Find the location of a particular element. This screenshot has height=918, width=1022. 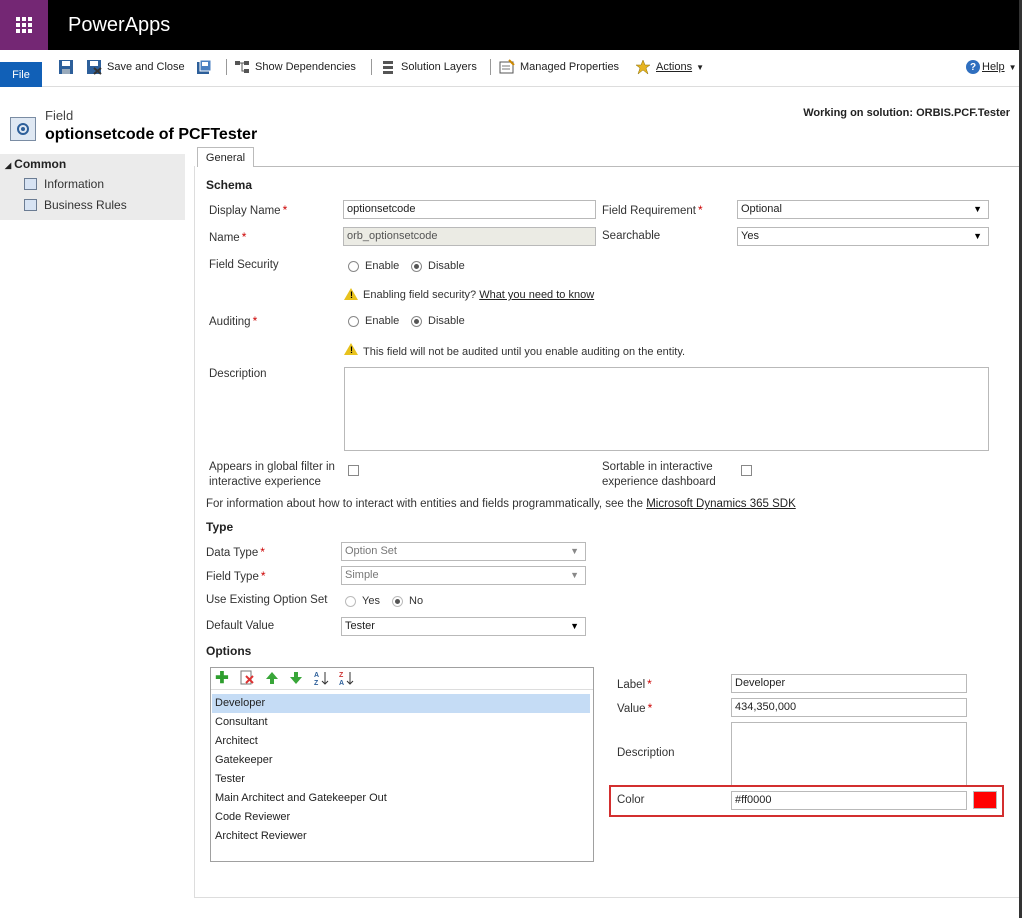

option-color-label: Color is located at coordinates (631, 800).